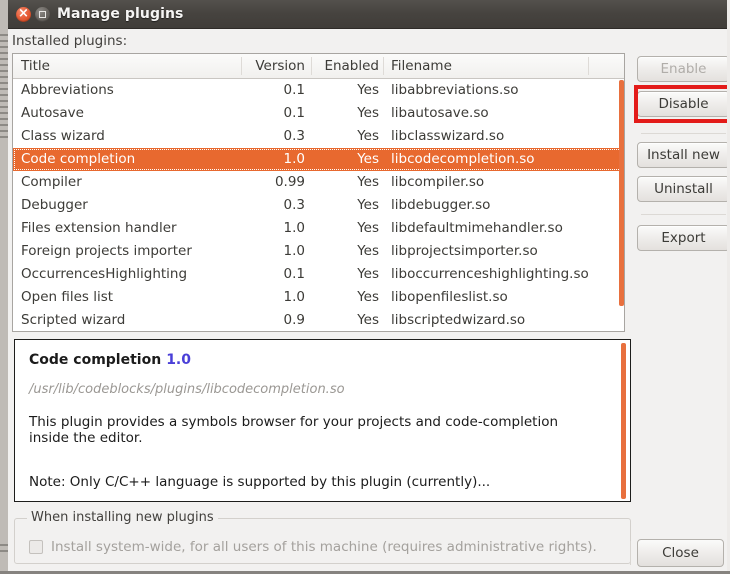  What do you see at coordinates (70, 41) in the screenshot?
I see `installed-plugins-label: Installed plugins:` at bounding box center [70, 41].